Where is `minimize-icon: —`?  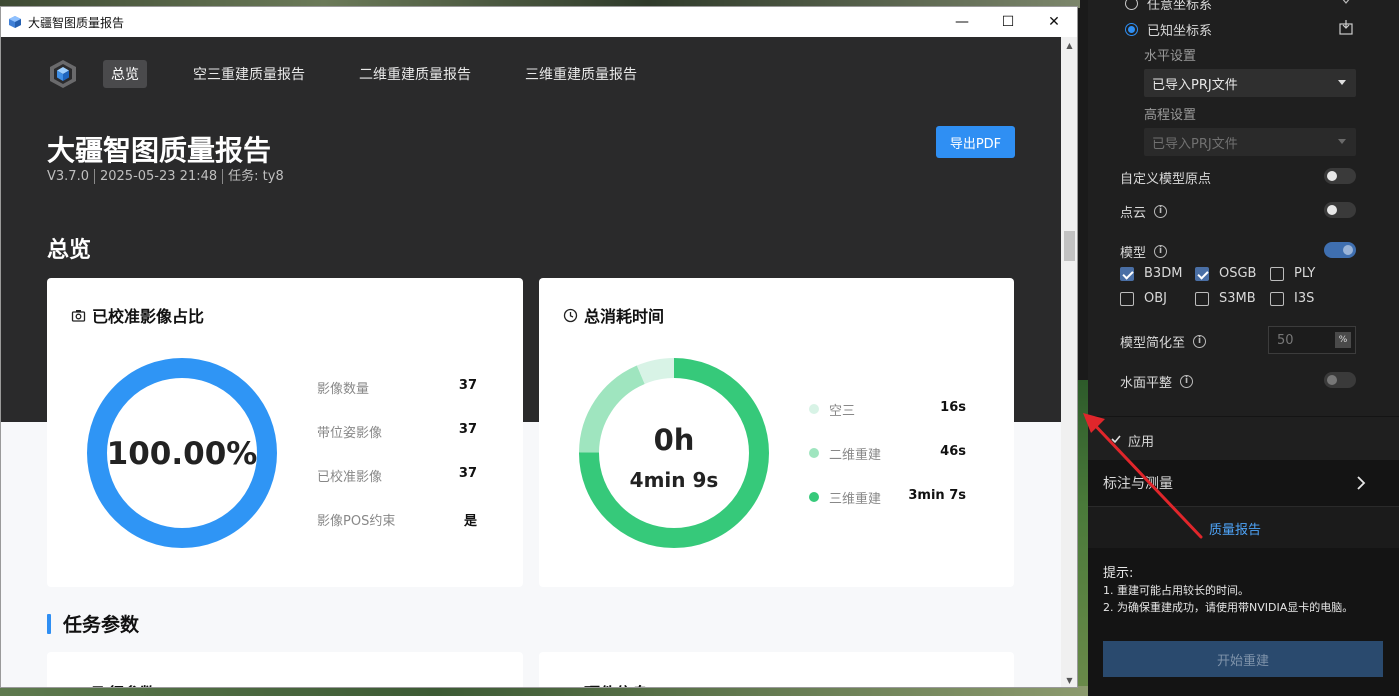 minimize-icon: — is located at coordinates (962, 22).